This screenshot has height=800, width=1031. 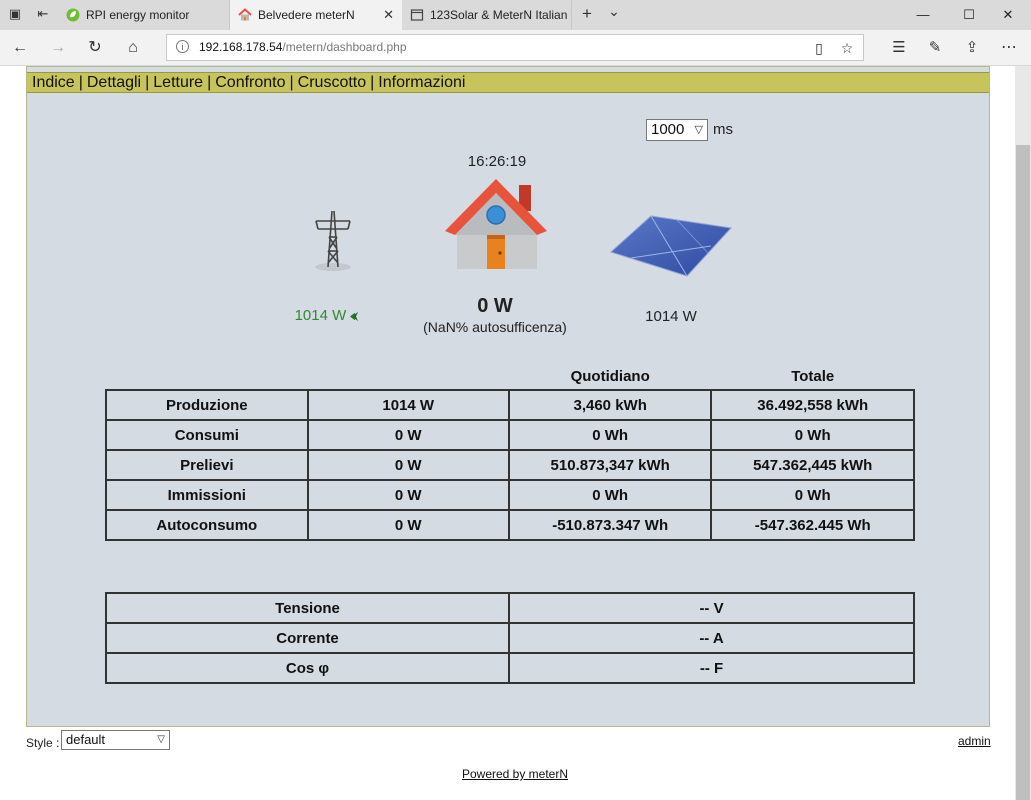 I want to click on table-row: Corrente -- A, so click(x=509, y=638).